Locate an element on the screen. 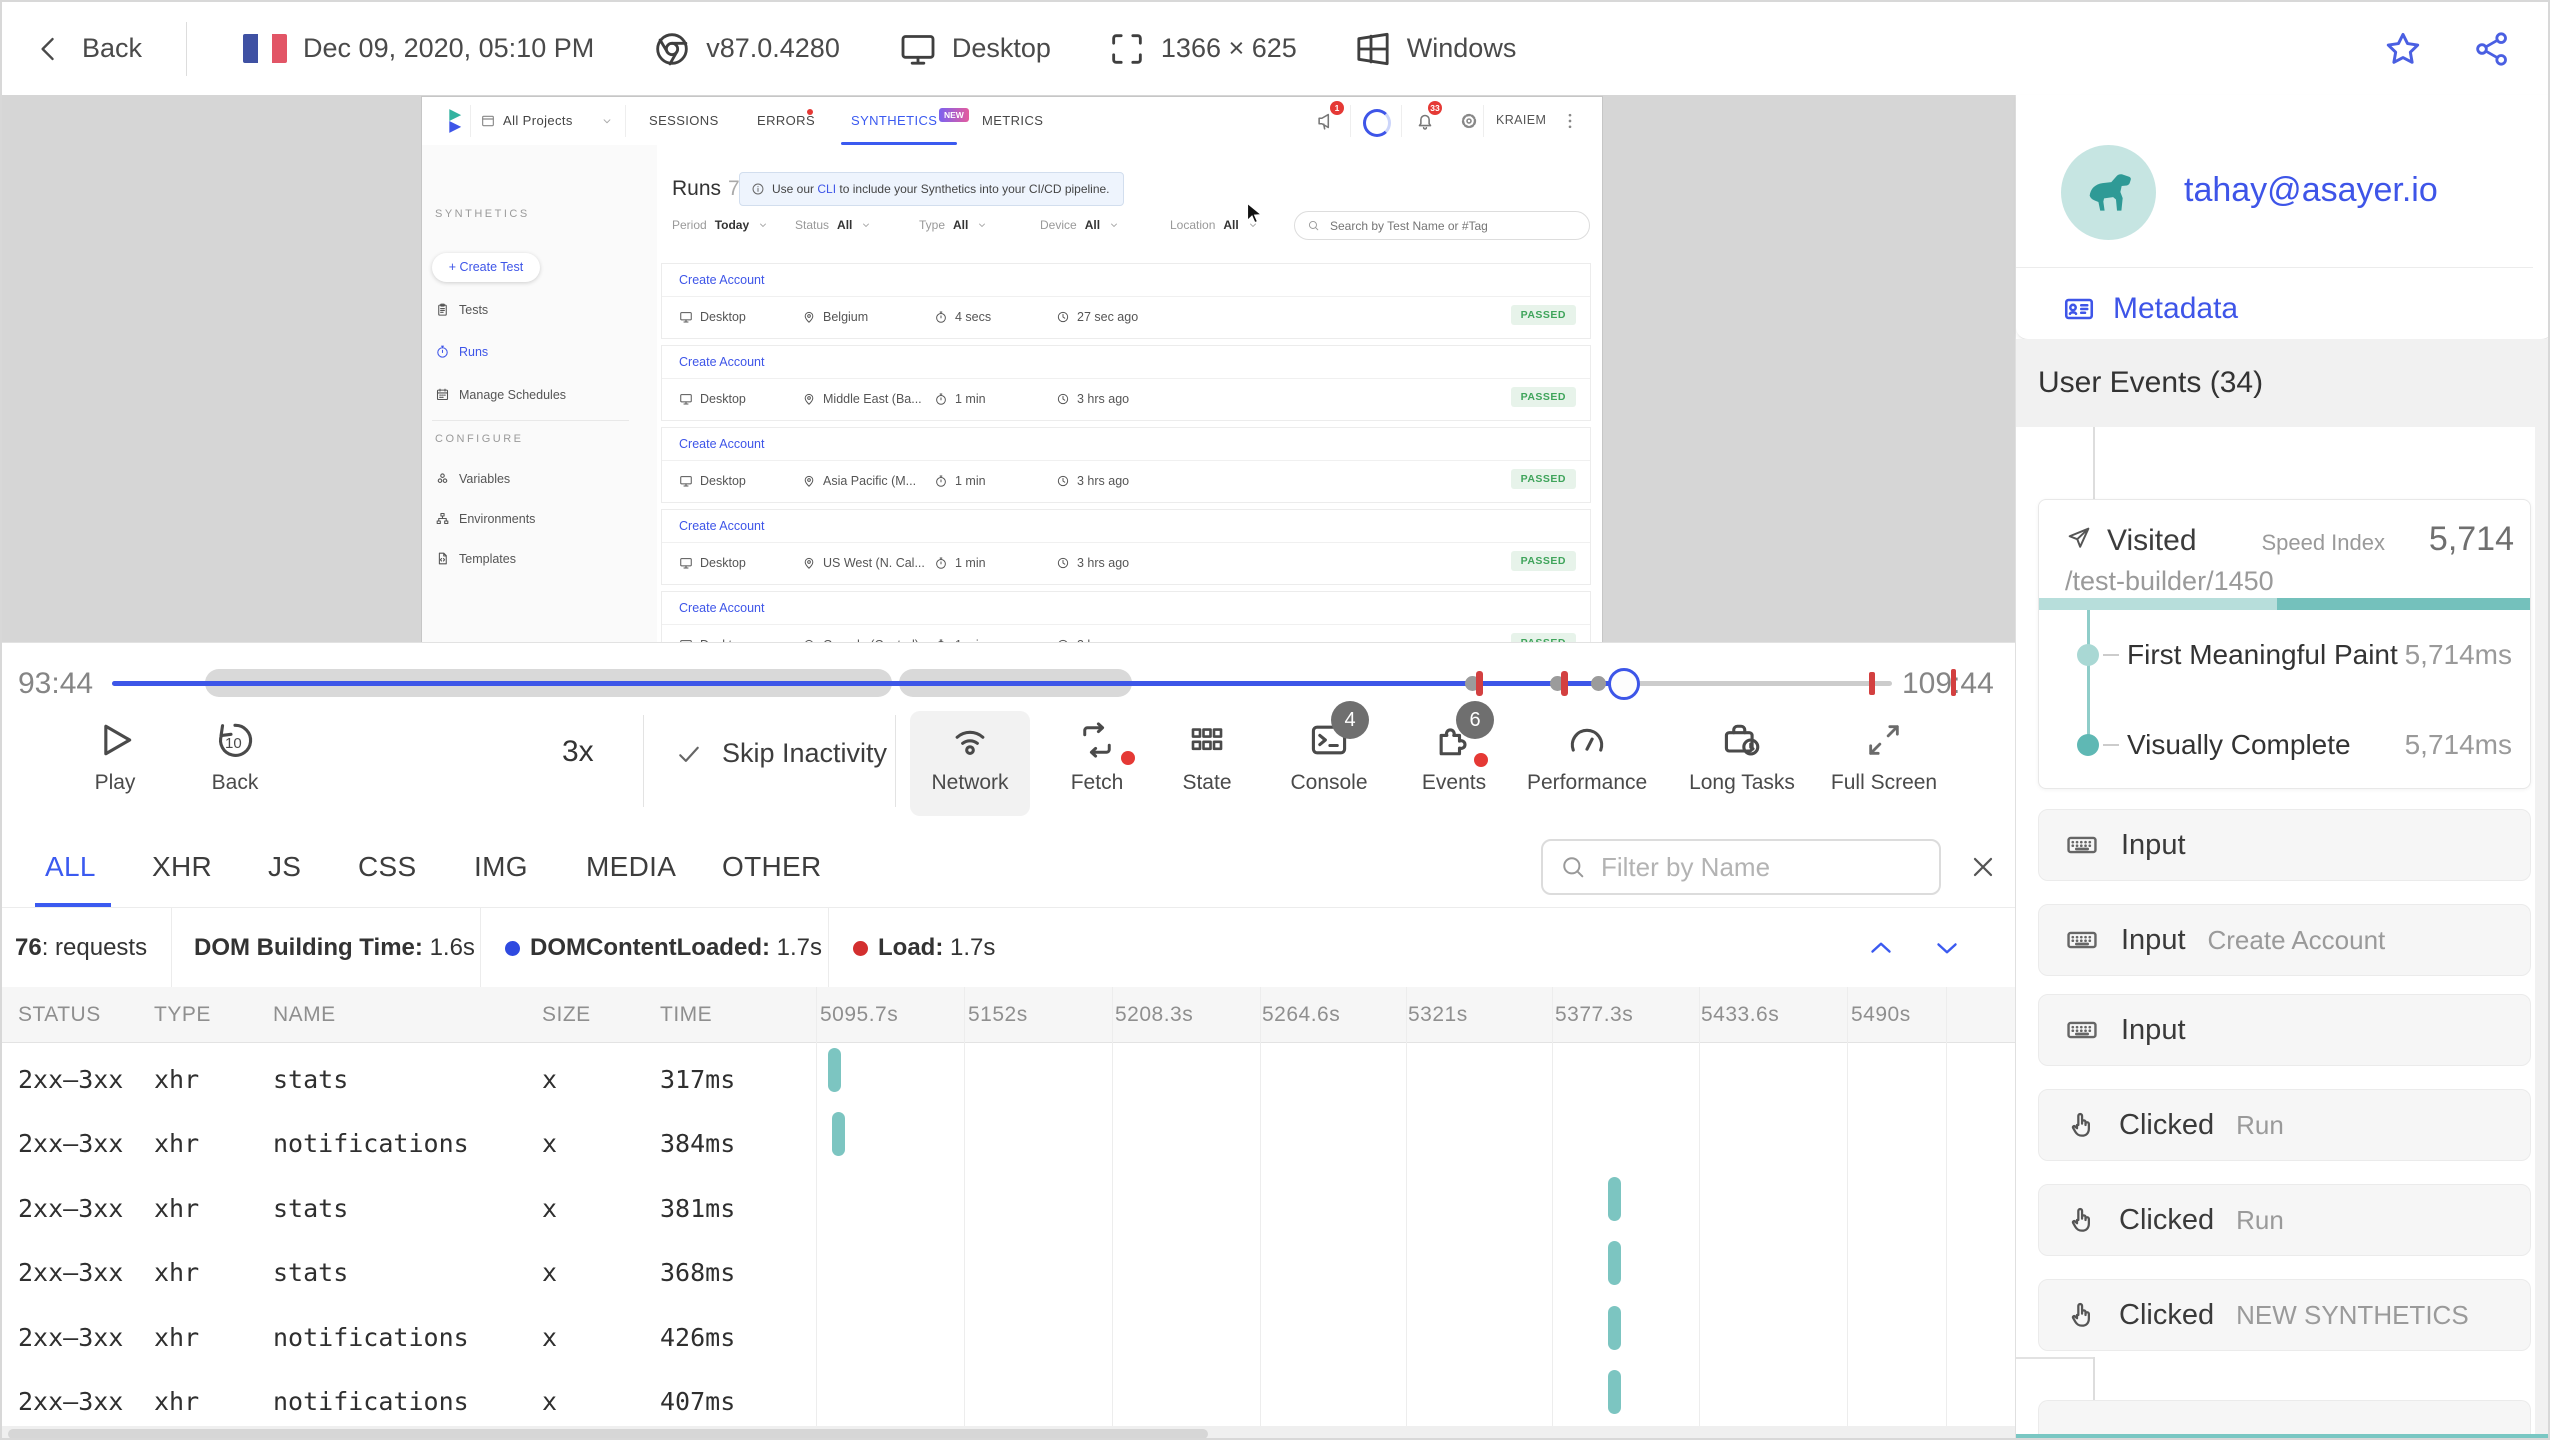 The height and width of the screenshot is (1440, 2550). play-icon is located at coordinates (115, 740).